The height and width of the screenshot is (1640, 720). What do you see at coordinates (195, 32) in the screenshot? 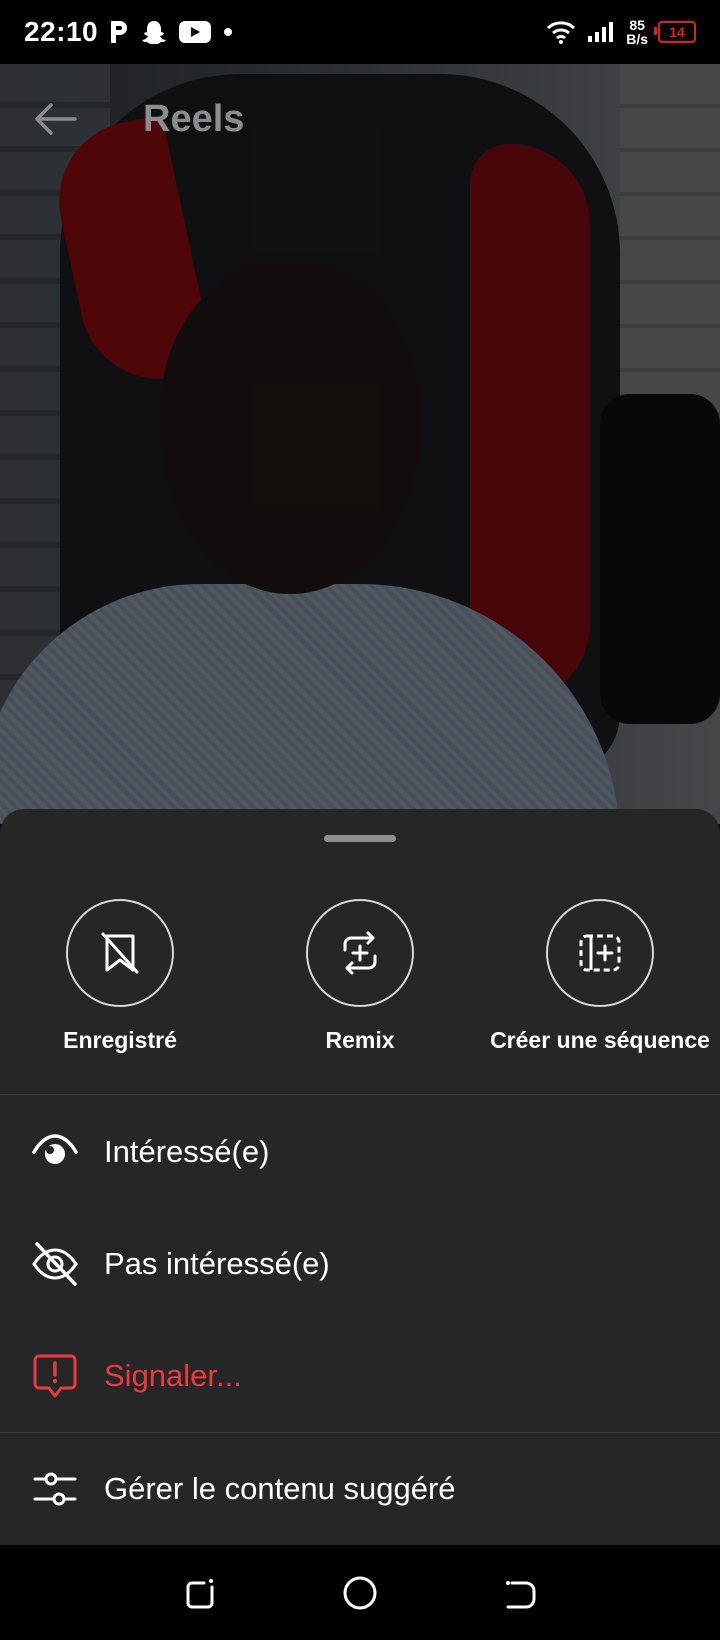
I see `youtube-icon` at bounding box center [195, 32].